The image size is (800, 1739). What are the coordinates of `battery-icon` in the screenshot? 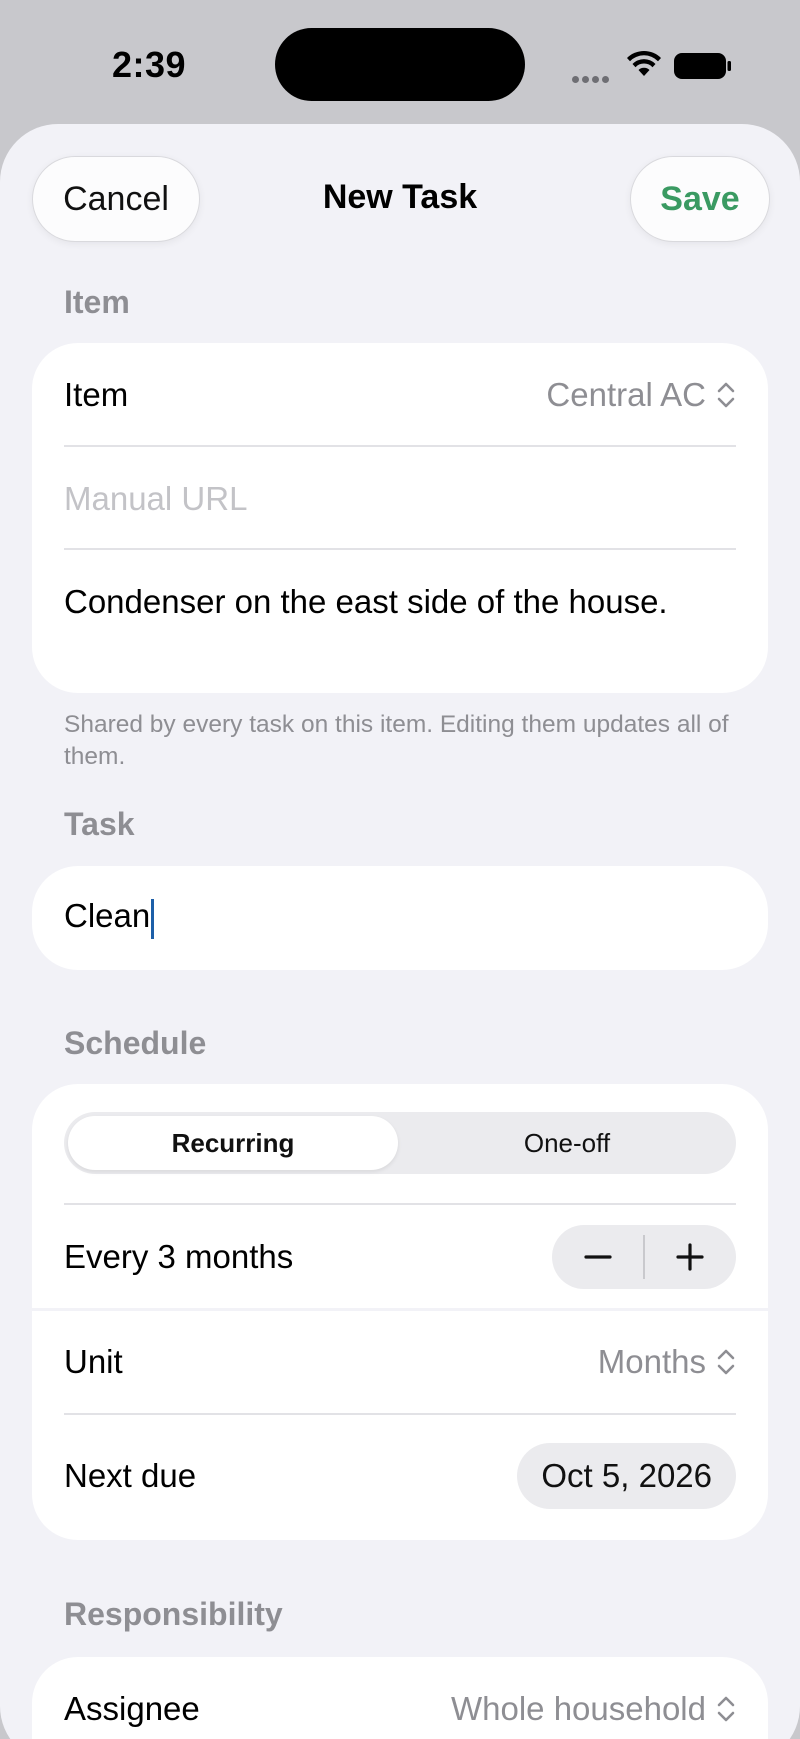 It's located at (702, 66).